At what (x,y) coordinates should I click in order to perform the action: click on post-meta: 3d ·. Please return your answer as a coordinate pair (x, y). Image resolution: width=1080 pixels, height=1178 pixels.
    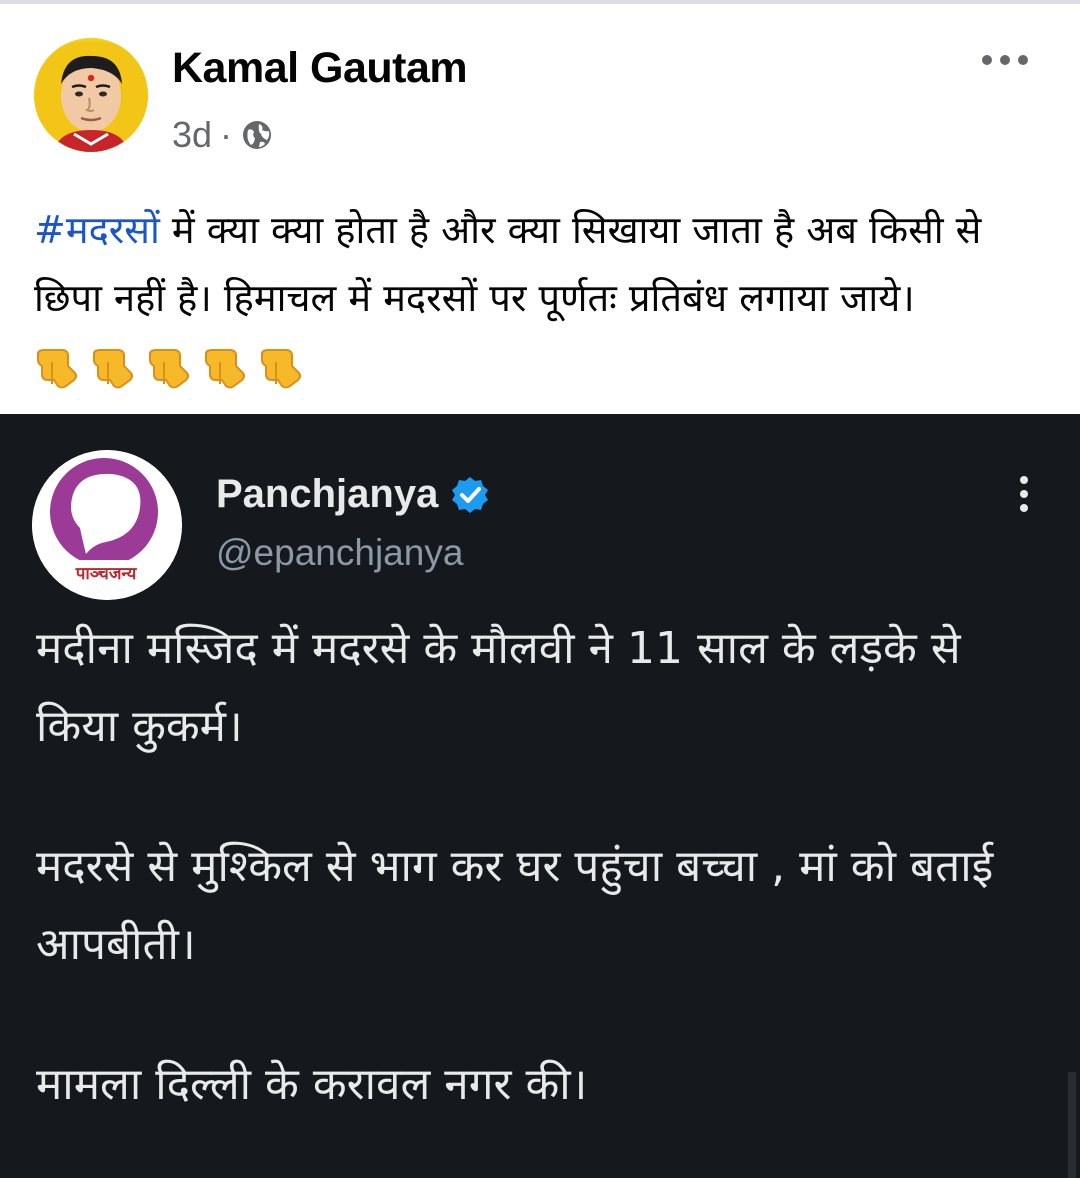
    Looking at the image, I should click on (223, 135).